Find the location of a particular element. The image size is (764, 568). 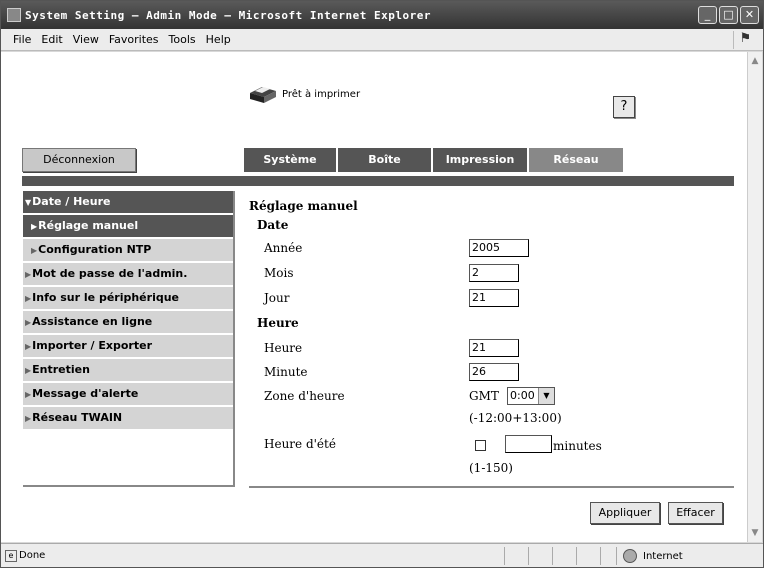

sidebar-item-label: Mot de passe de l'admin. is located at coordinates (110, 273).